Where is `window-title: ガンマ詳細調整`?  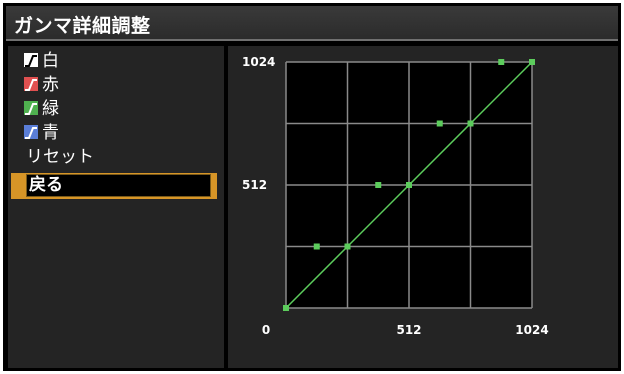 window-title: ガンマ詳細調整 is located at coordinates (82, 26).